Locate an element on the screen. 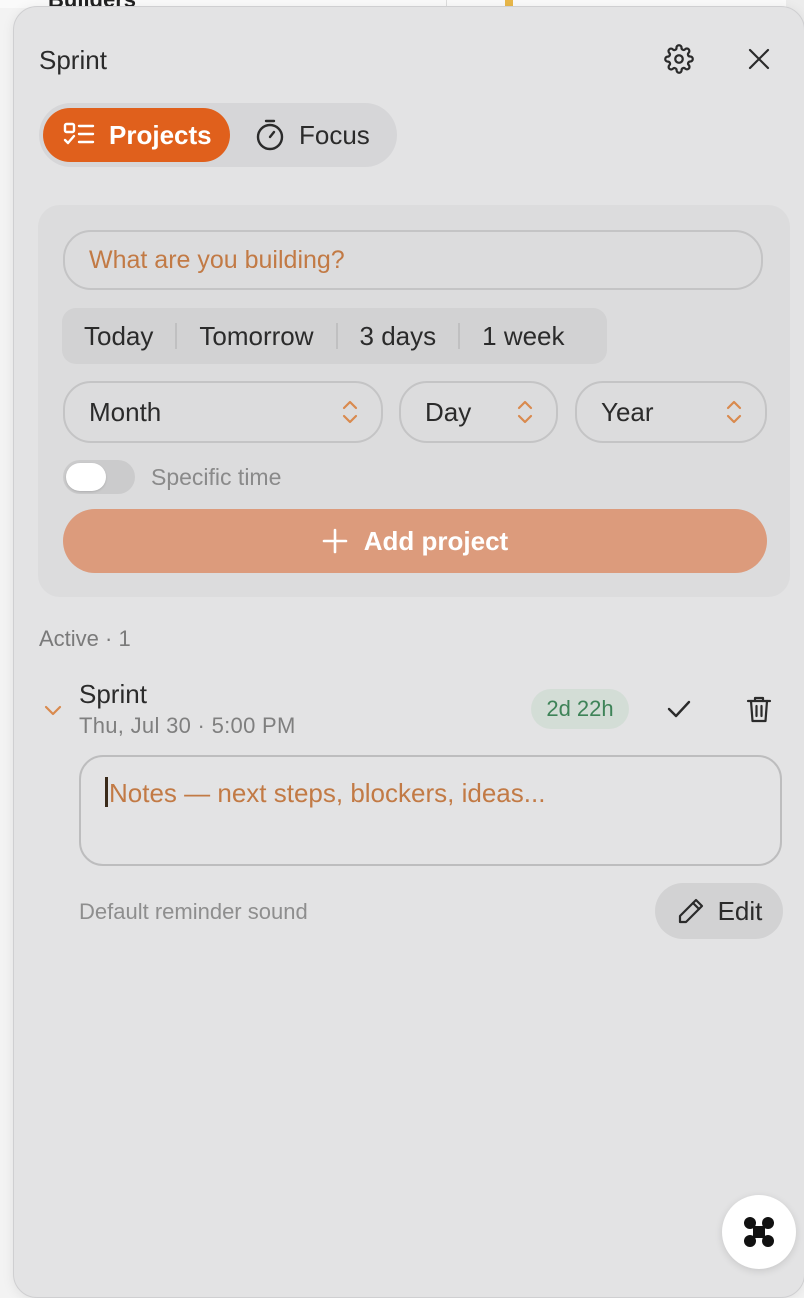 This screenshot has height=1298, width=804. tab-projects: Projects is located at coordinates (136, 135).